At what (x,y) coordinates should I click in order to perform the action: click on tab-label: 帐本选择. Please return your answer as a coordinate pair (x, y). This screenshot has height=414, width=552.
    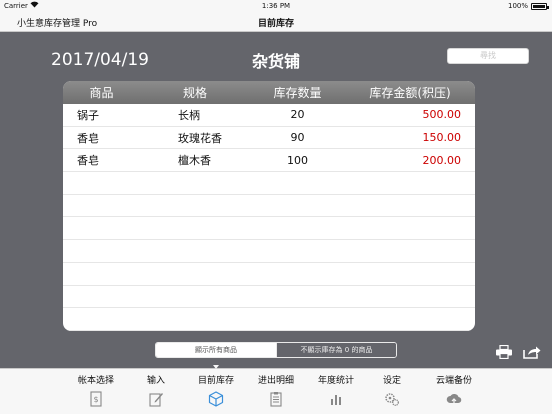
    Looking at the image, I should click on (95, 381).